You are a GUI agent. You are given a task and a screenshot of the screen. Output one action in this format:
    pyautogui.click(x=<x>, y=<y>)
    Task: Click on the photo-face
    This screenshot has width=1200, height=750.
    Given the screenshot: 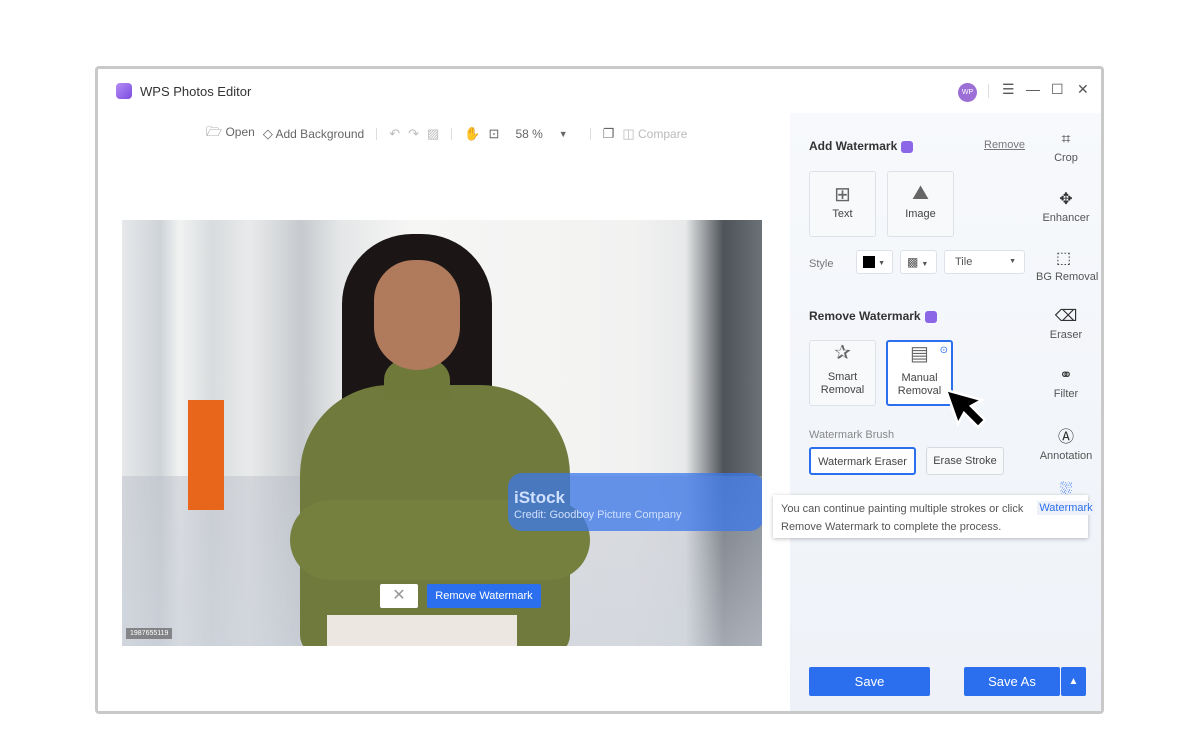 What is the action you would take?
    pyautogui.click(x=417, y=315)
    